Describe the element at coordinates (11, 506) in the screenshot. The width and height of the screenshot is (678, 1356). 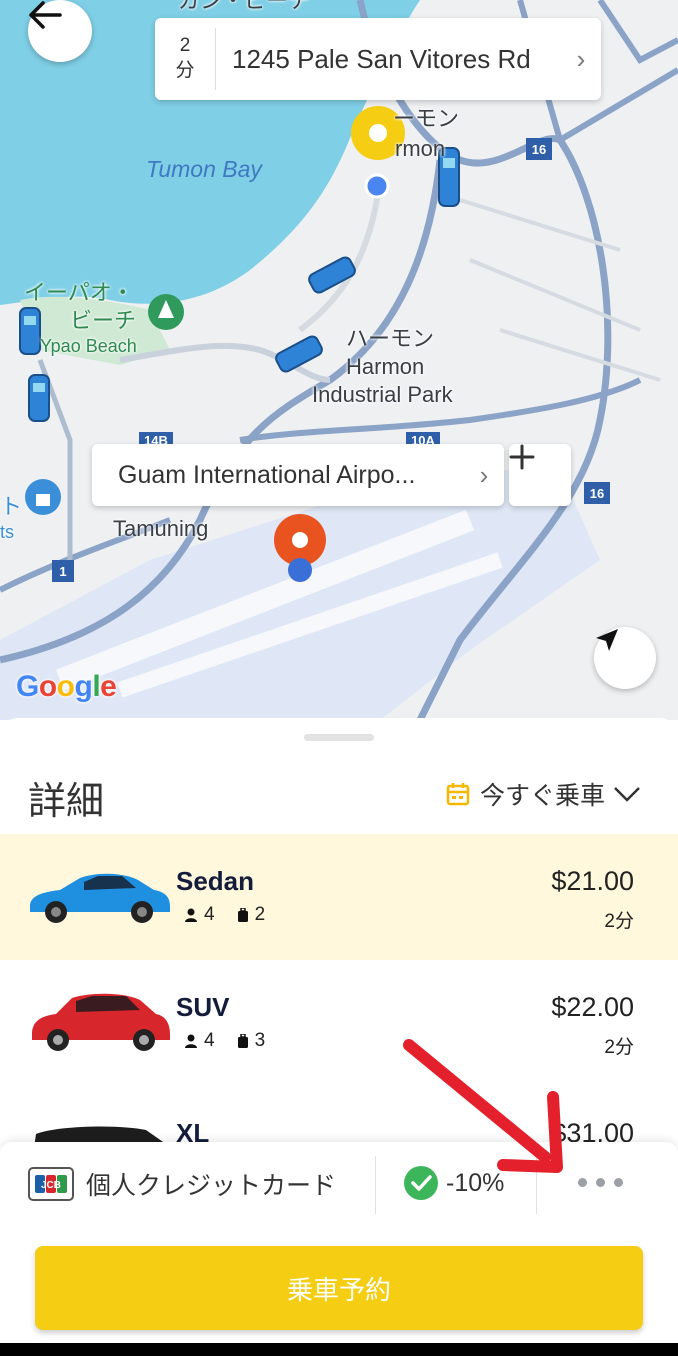
I see `map-label-left-partial-1: ト` at that location.